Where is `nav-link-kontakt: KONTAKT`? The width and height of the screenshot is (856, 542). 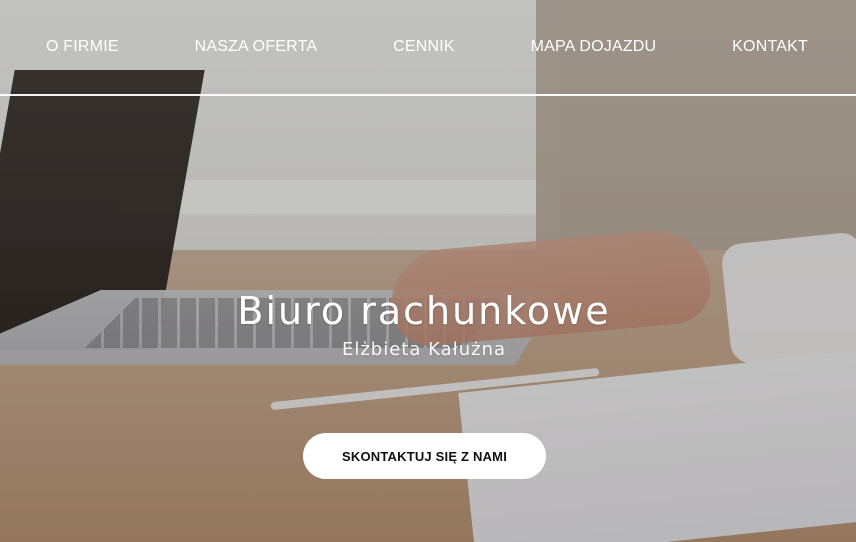
nav-link-kontakt: KONTAKT is located at coordinates (770, 47).